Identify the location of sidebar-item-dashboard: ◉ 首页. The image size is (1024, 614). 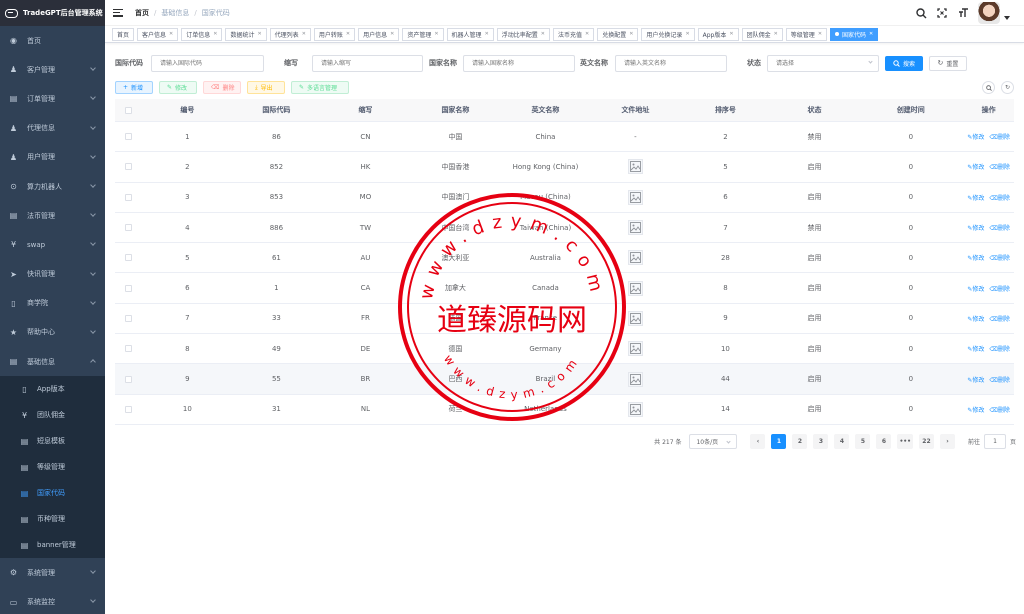
(52, 40).